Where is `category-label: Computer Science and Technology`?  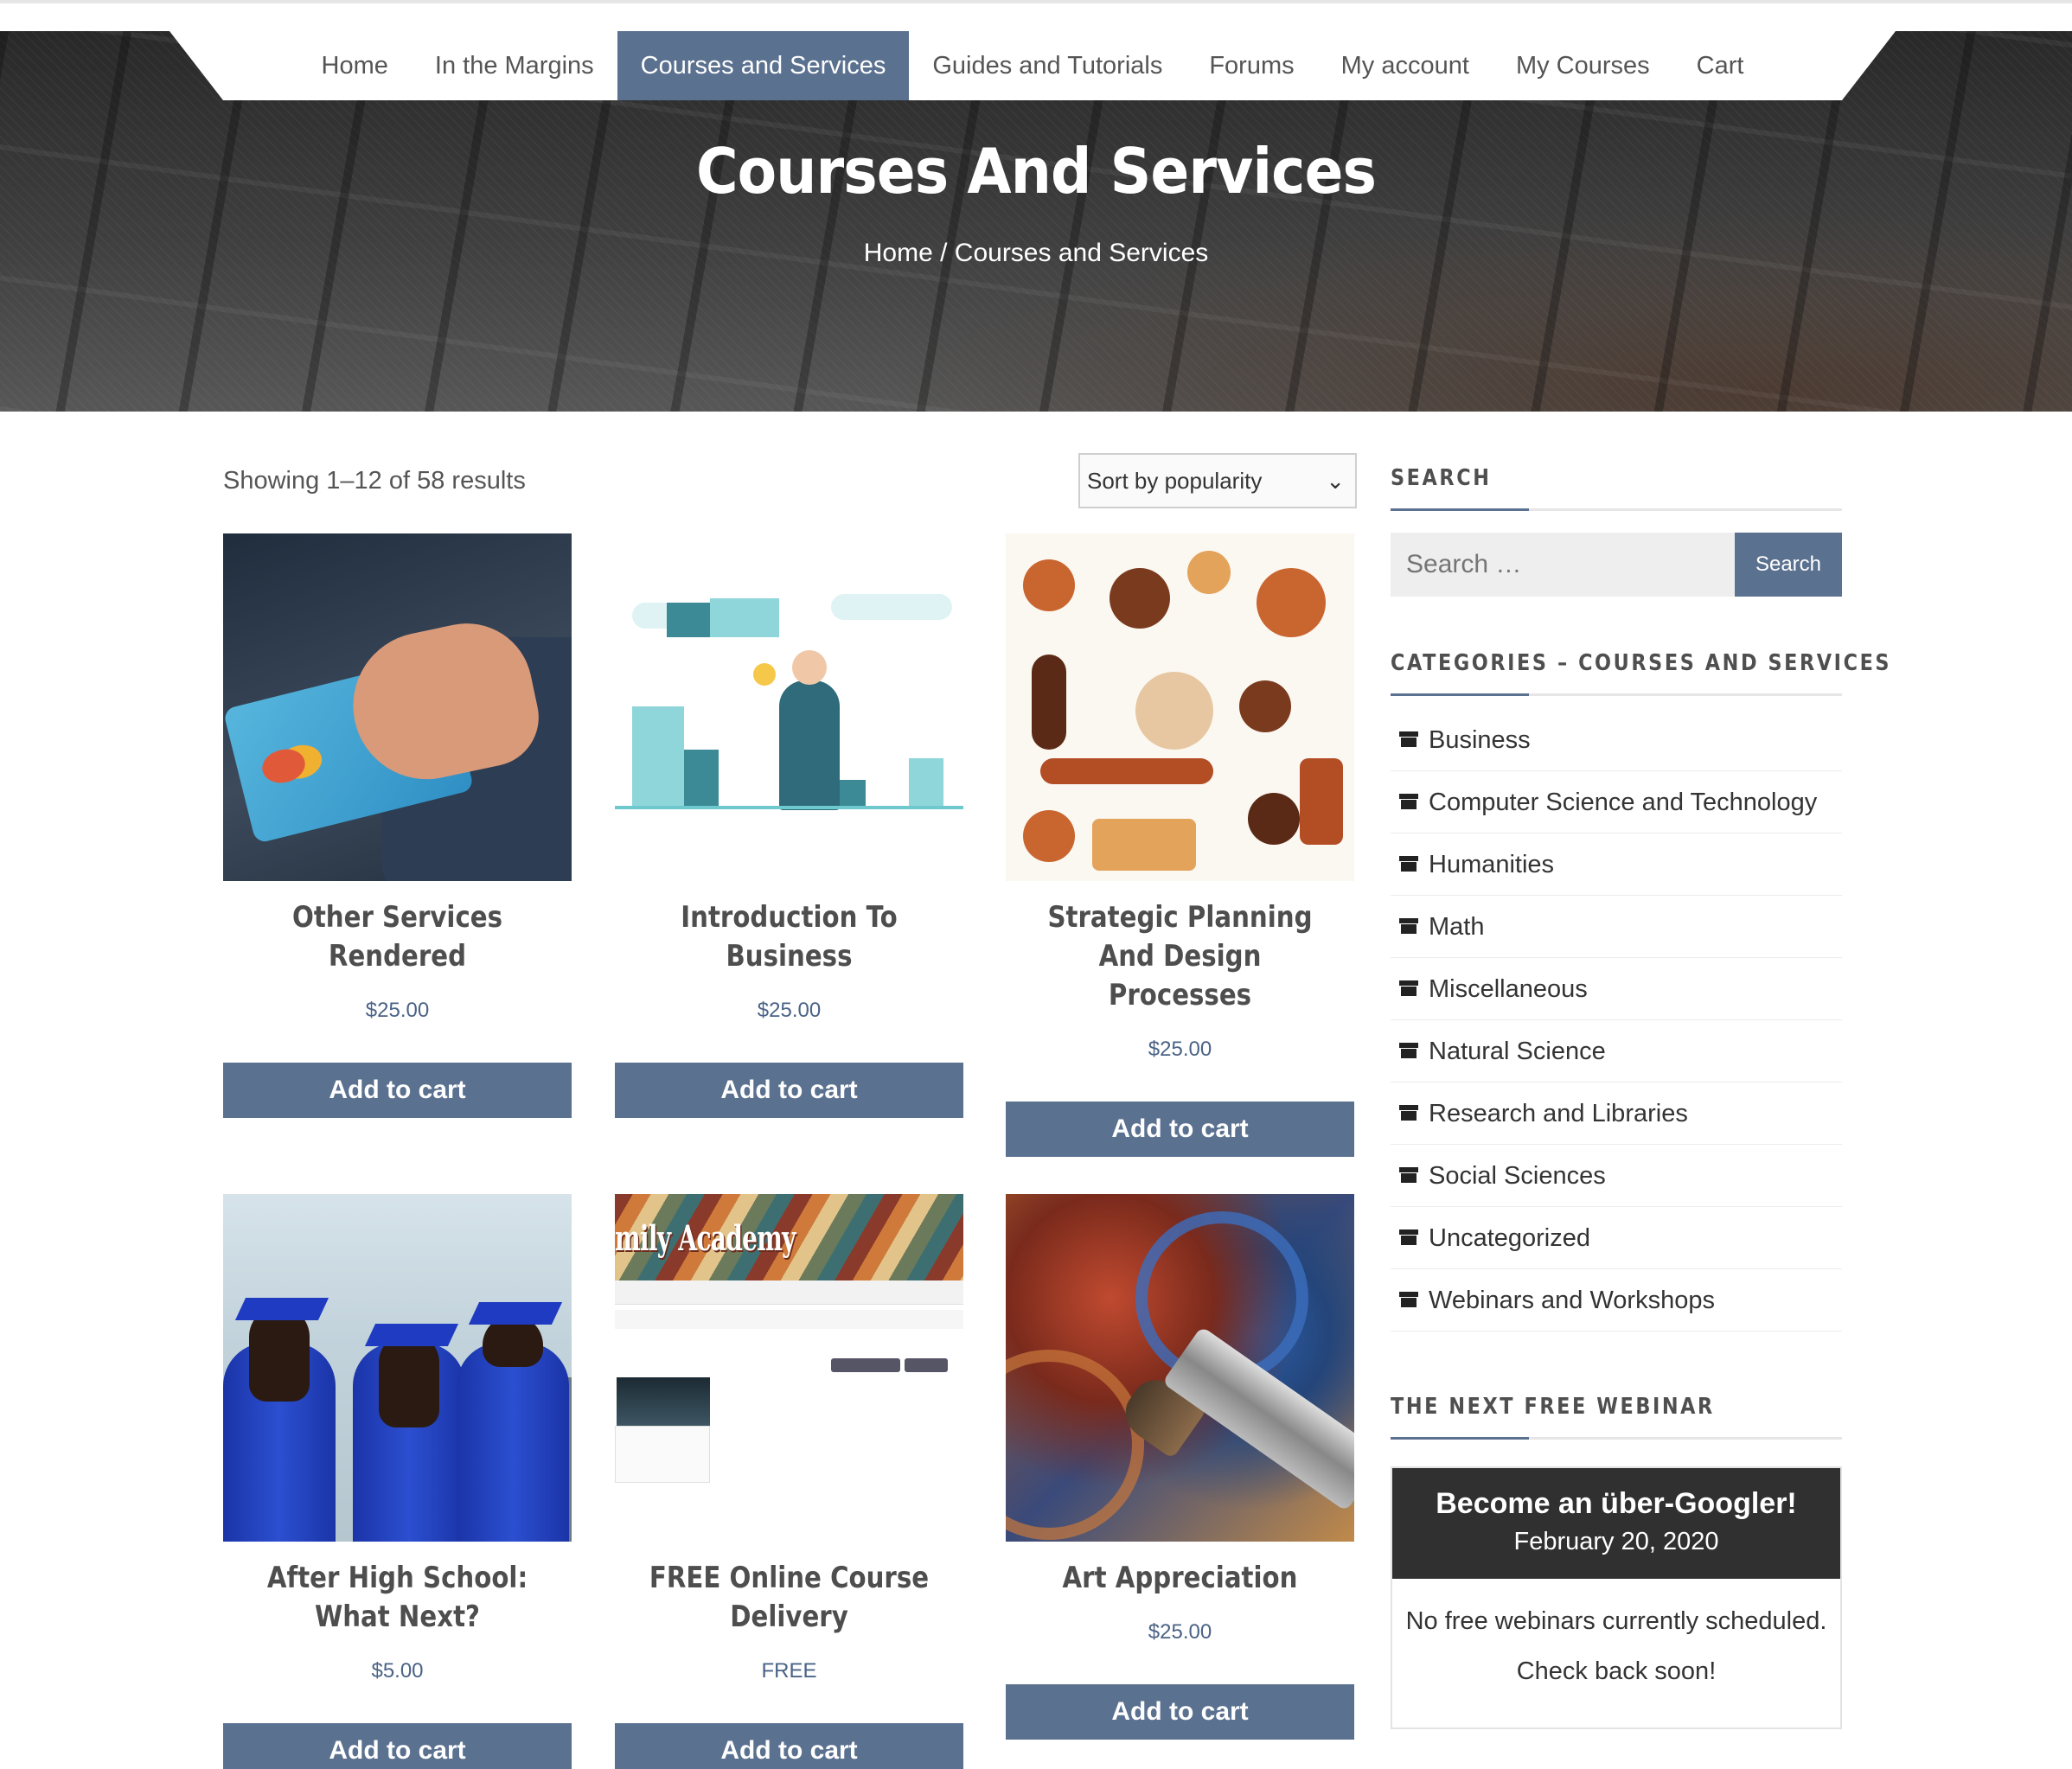
category-label: Computer Science and Technology is located at coordinates (1623, 802).